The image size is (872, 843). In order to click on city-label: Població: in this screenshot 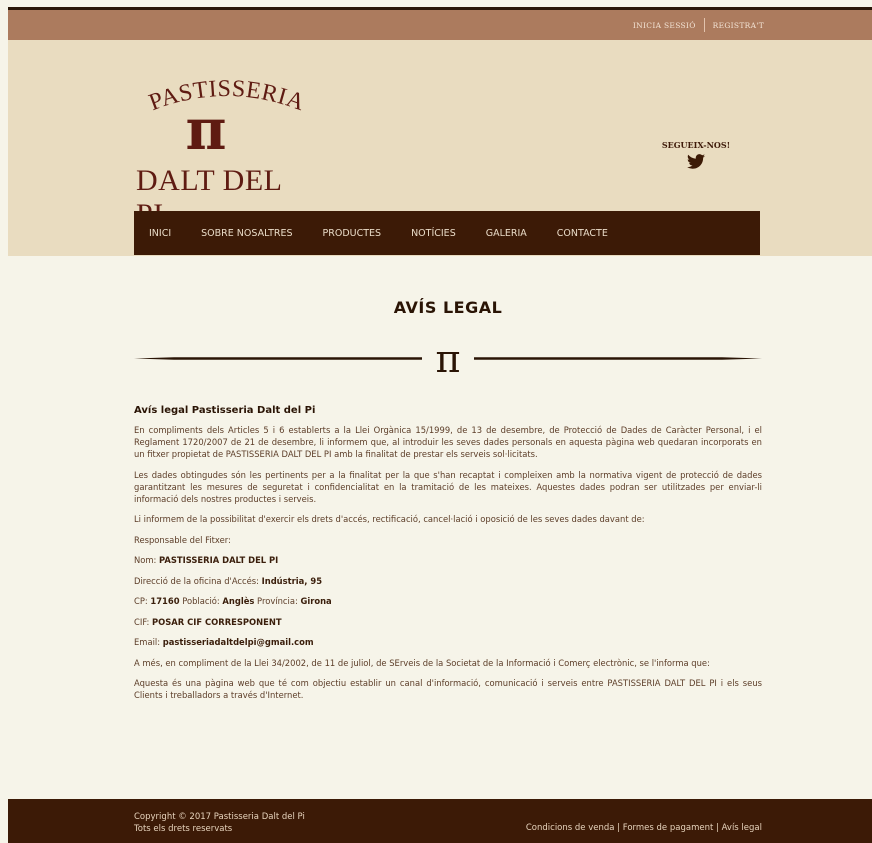, I will do `click(201, 601)`.